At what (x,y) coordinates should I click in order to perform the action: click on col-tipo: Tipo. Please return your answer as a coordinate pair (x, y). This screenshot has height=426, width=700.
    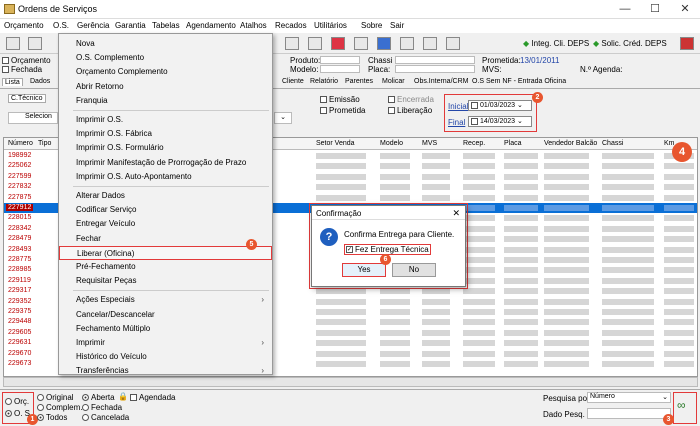
    Looking at the image, I should click on (44, 143).